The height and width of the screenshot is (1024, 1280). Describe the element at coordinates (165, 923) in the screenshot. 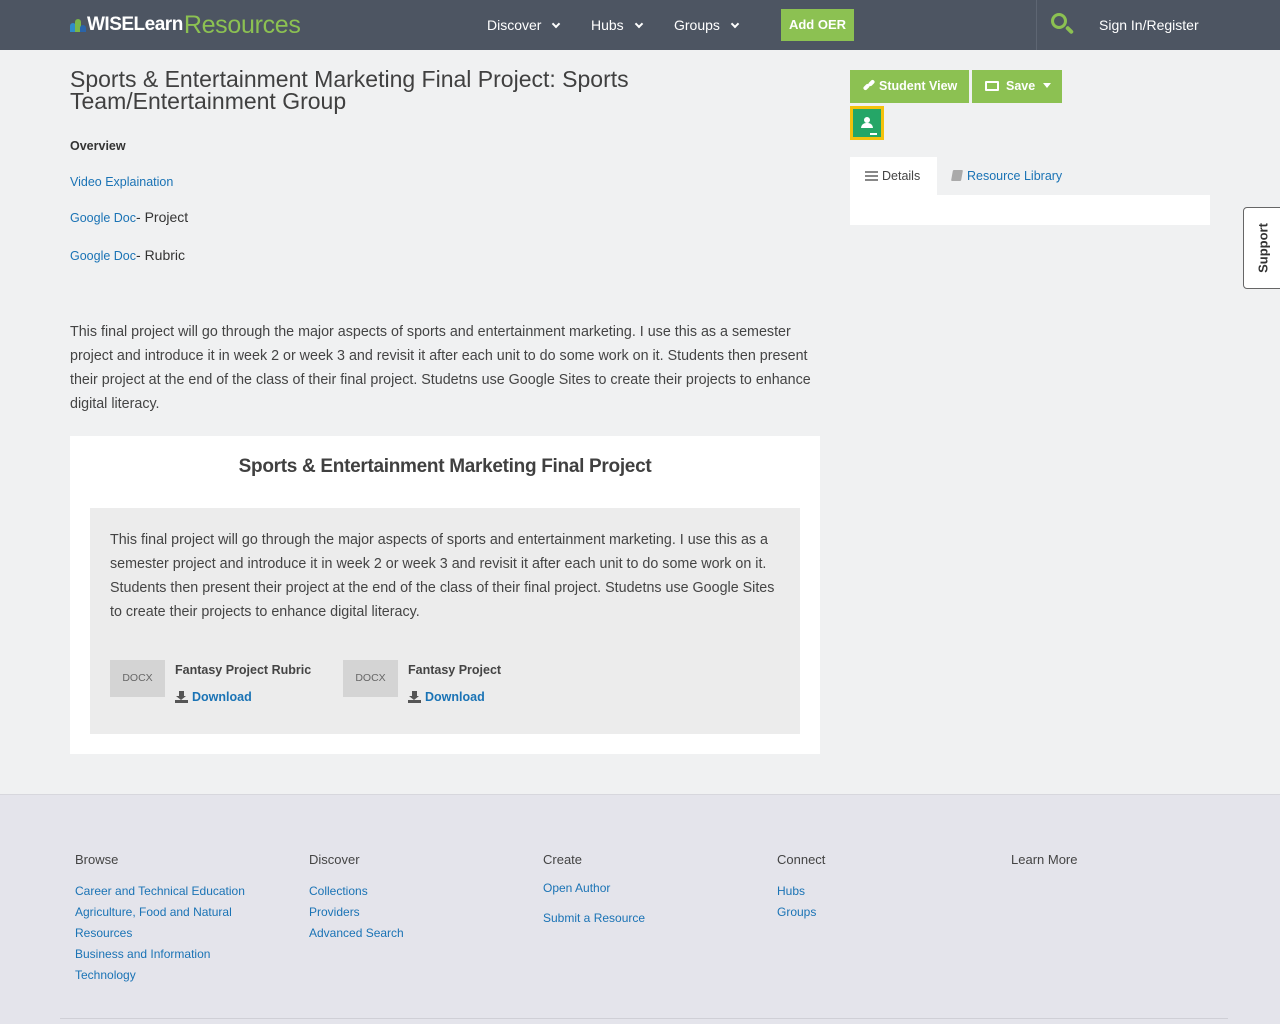

I see `footer-link: Agriculture, Food and Natural Resources` at that location.